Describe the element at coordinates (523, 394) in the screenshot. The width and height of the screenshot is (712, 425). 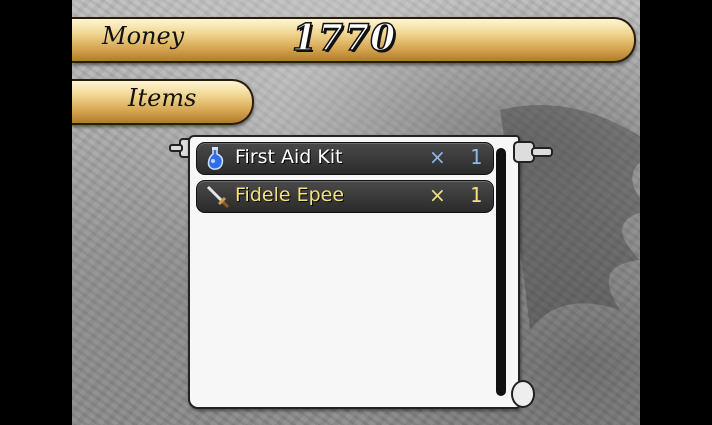
I see `scroll-curl-decoration` at that location.